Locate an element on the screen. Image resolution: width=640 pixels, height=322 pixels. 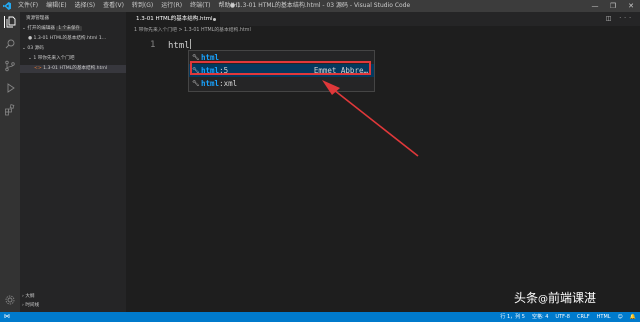
status-items: 行 1，列 5 空格: 4 UTF-8 CRLF HTML ☺ 🔔 is located at coordinates (568, 317).